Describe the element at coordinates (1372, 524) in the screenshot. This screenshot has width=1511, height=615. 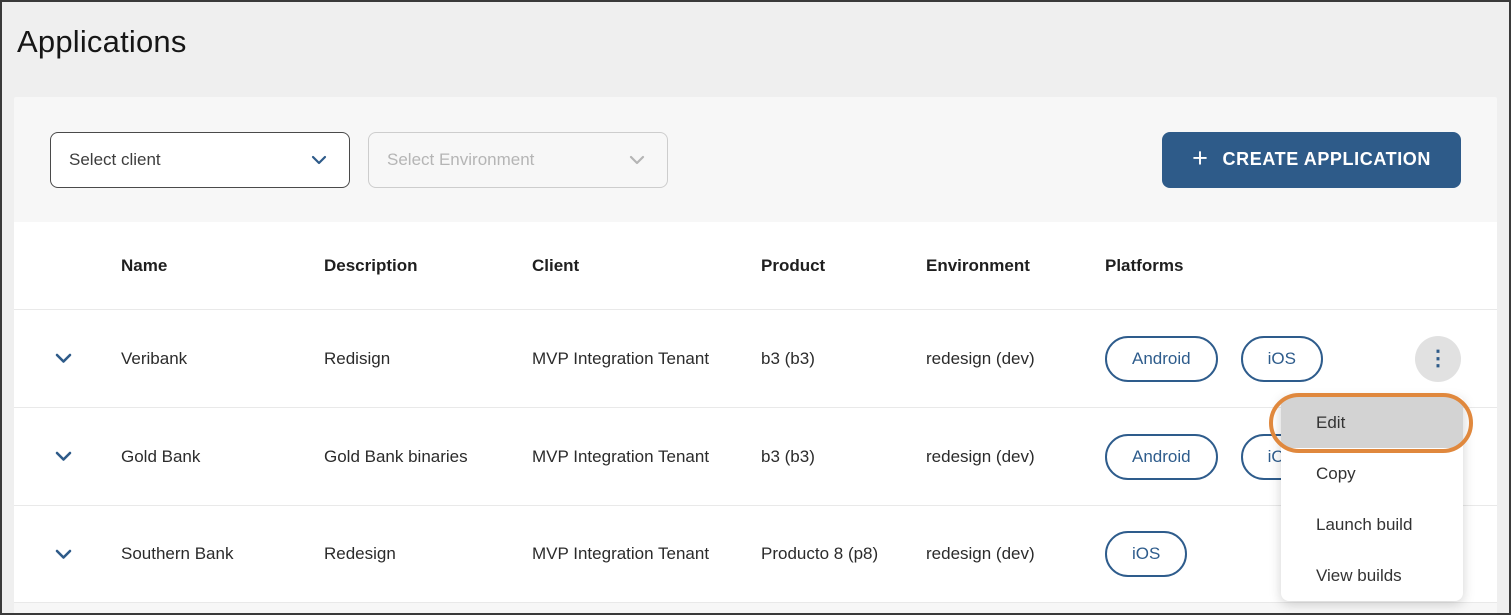
I see `menu-item-launch-build: Launch build` at that location.